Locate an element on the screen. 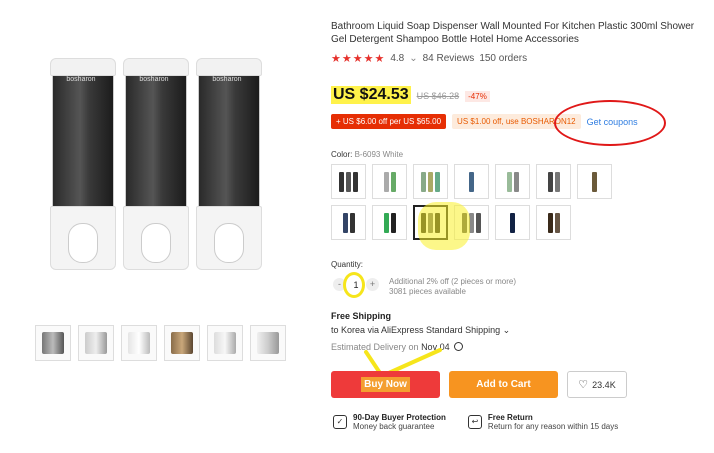 The height and width of the screenshot is (453, 714). price-row: US $24.53 US $46.28 -47% is located at coordinates (410, 95).